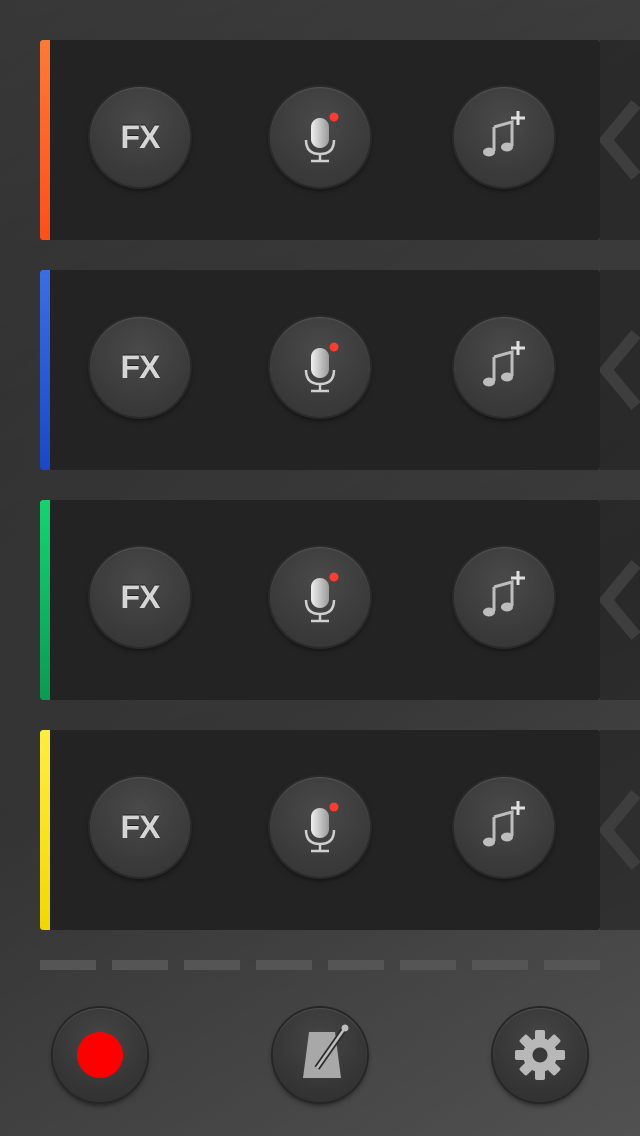 The width and height of the screenshot is (640, 1136). What do you see at coordinates (326, 1051) in the screenshot?
I see `metronome-icon` at bounding box center [326, 1051].